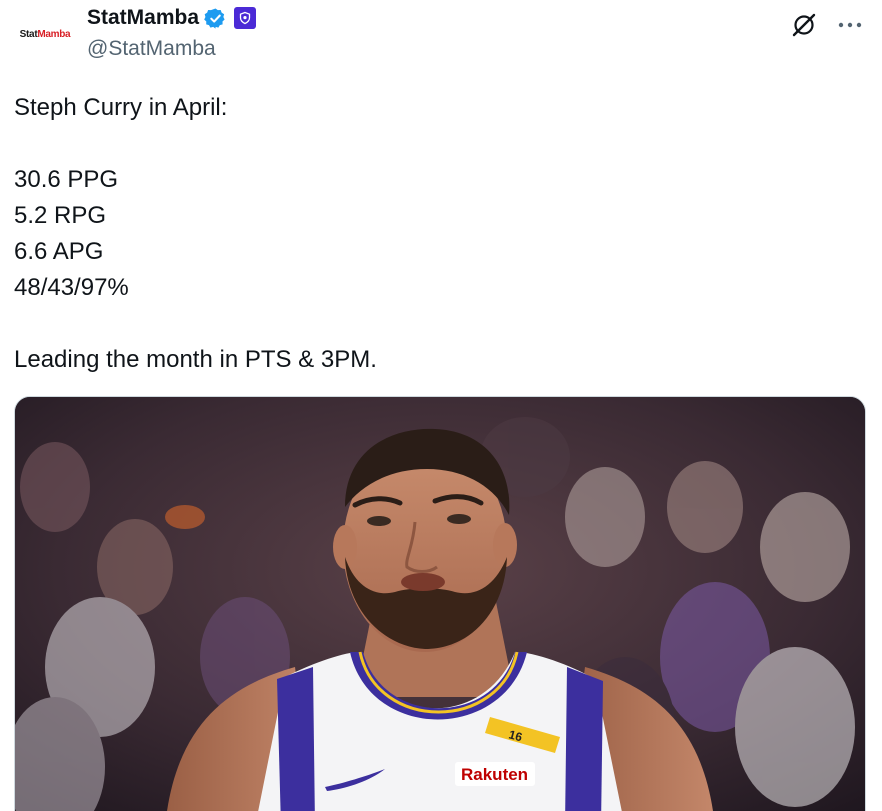  What do you see at coordinates (60, 215) in the screenshot?
I see `tweet-line: 5.2 RPG` at bounding box center [60, 215].